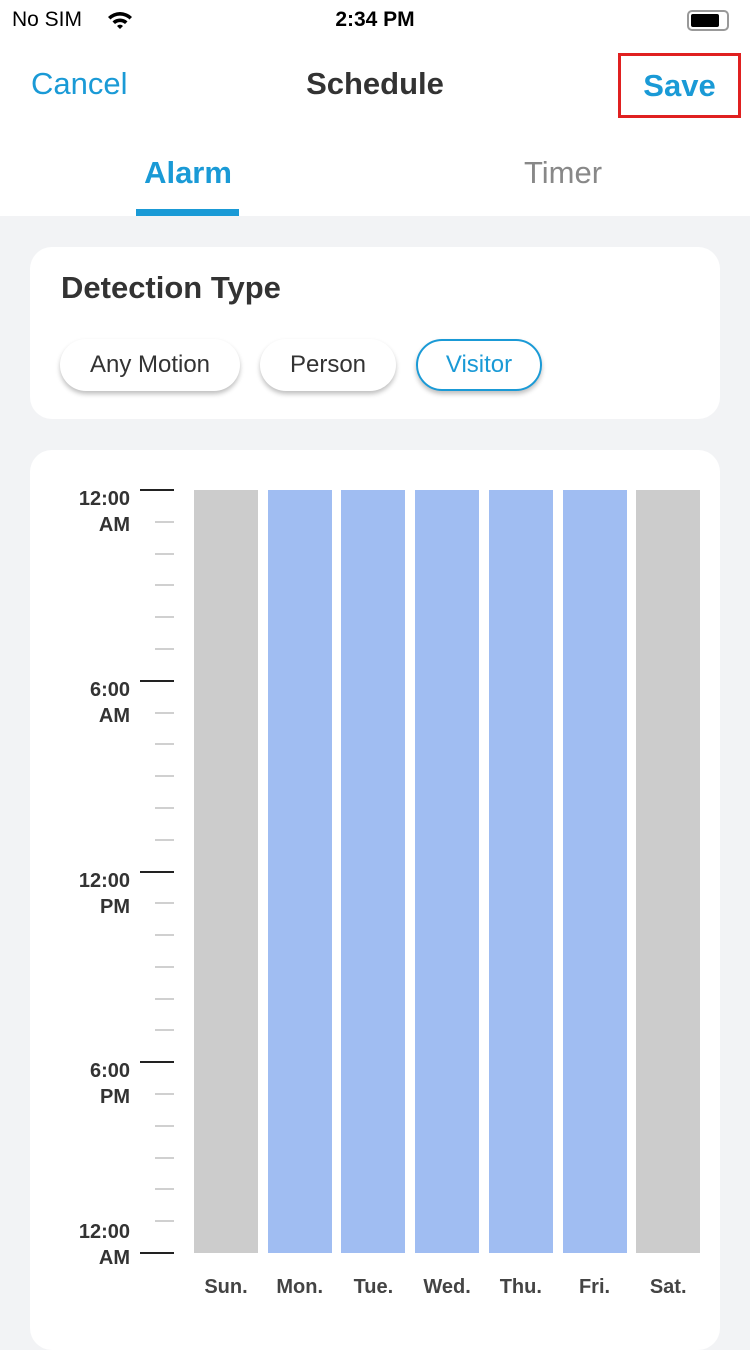  What do you see at coordinates (668, 1287) in the screenshot?
I see `day-label: Sat.` at bounding box center [668, 1287].